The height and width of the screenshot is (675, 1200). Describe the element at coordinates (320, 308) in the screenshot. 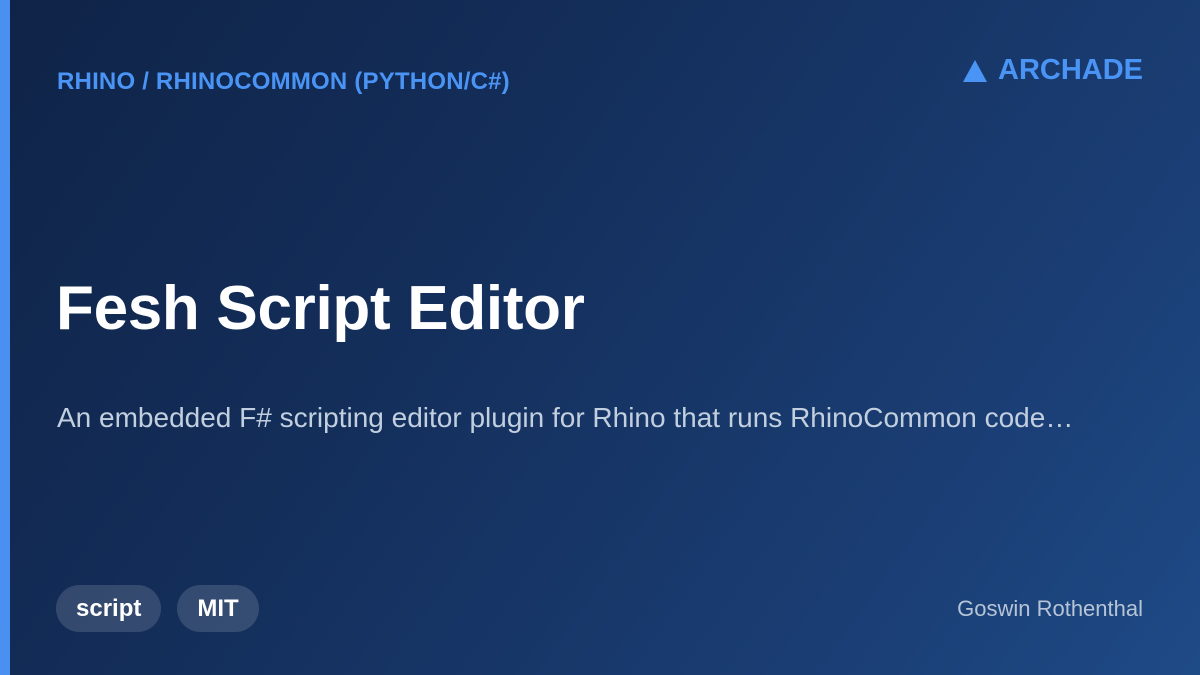

I see `page-title: Fesh Script Editor` at that location.